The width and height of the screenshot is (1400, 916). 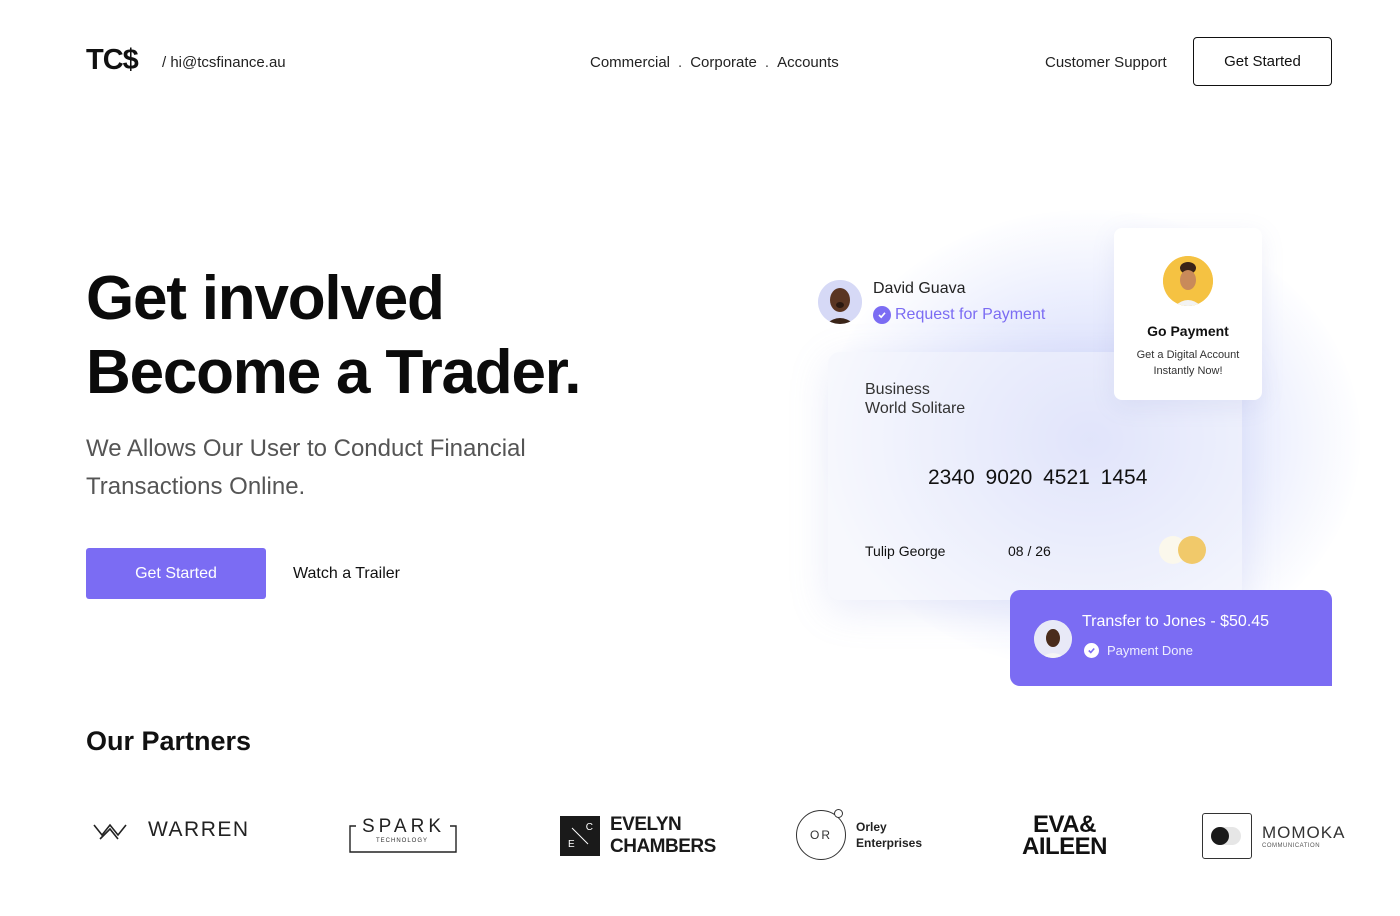 I want to click on request-status: Request for Payment, so click(x=959, y=315).